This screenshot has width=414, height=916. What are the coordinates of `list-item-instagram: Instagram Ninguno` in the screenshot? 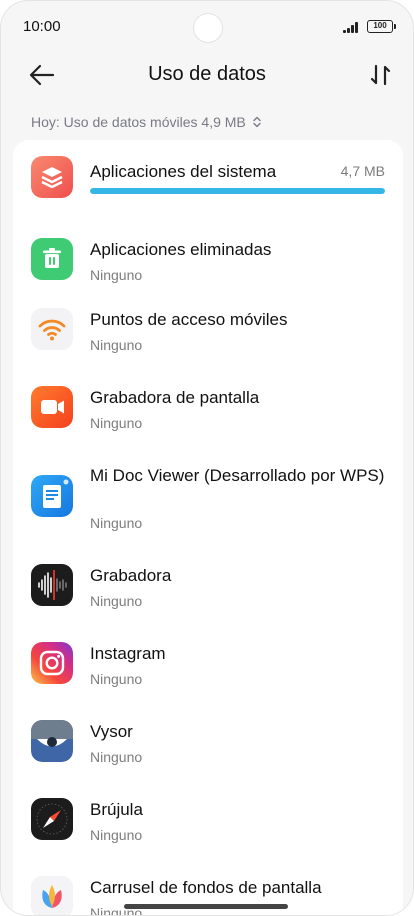 It's located at (208, 675).